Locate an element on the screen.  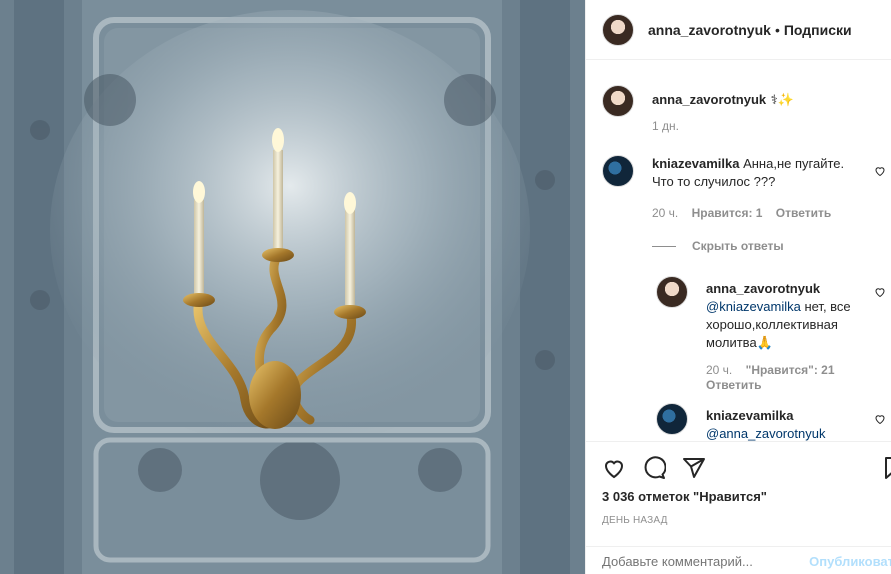
hide-replies-button: Скрыть ответы is located at coordinates (718, 246).